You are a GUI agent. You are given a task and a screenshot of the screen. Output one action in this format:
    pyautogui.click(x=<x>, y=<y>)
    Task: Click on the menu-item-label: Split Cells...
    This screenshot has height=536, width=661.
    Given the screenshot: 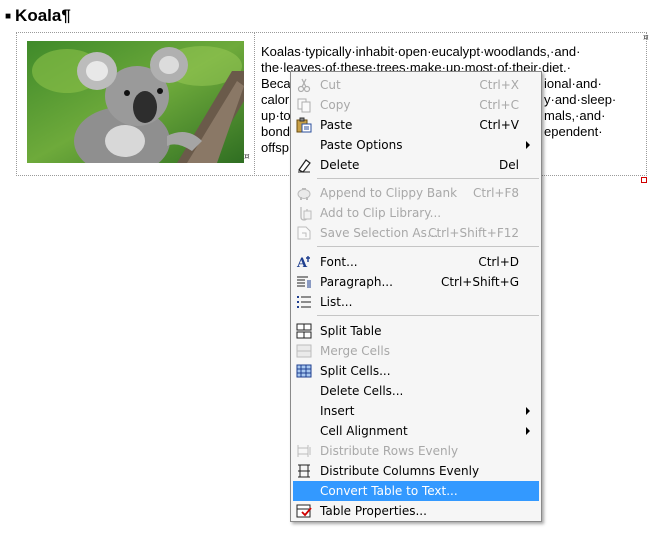 What is the action you would take?
    pyautogui.click(x=355, y=371)
    